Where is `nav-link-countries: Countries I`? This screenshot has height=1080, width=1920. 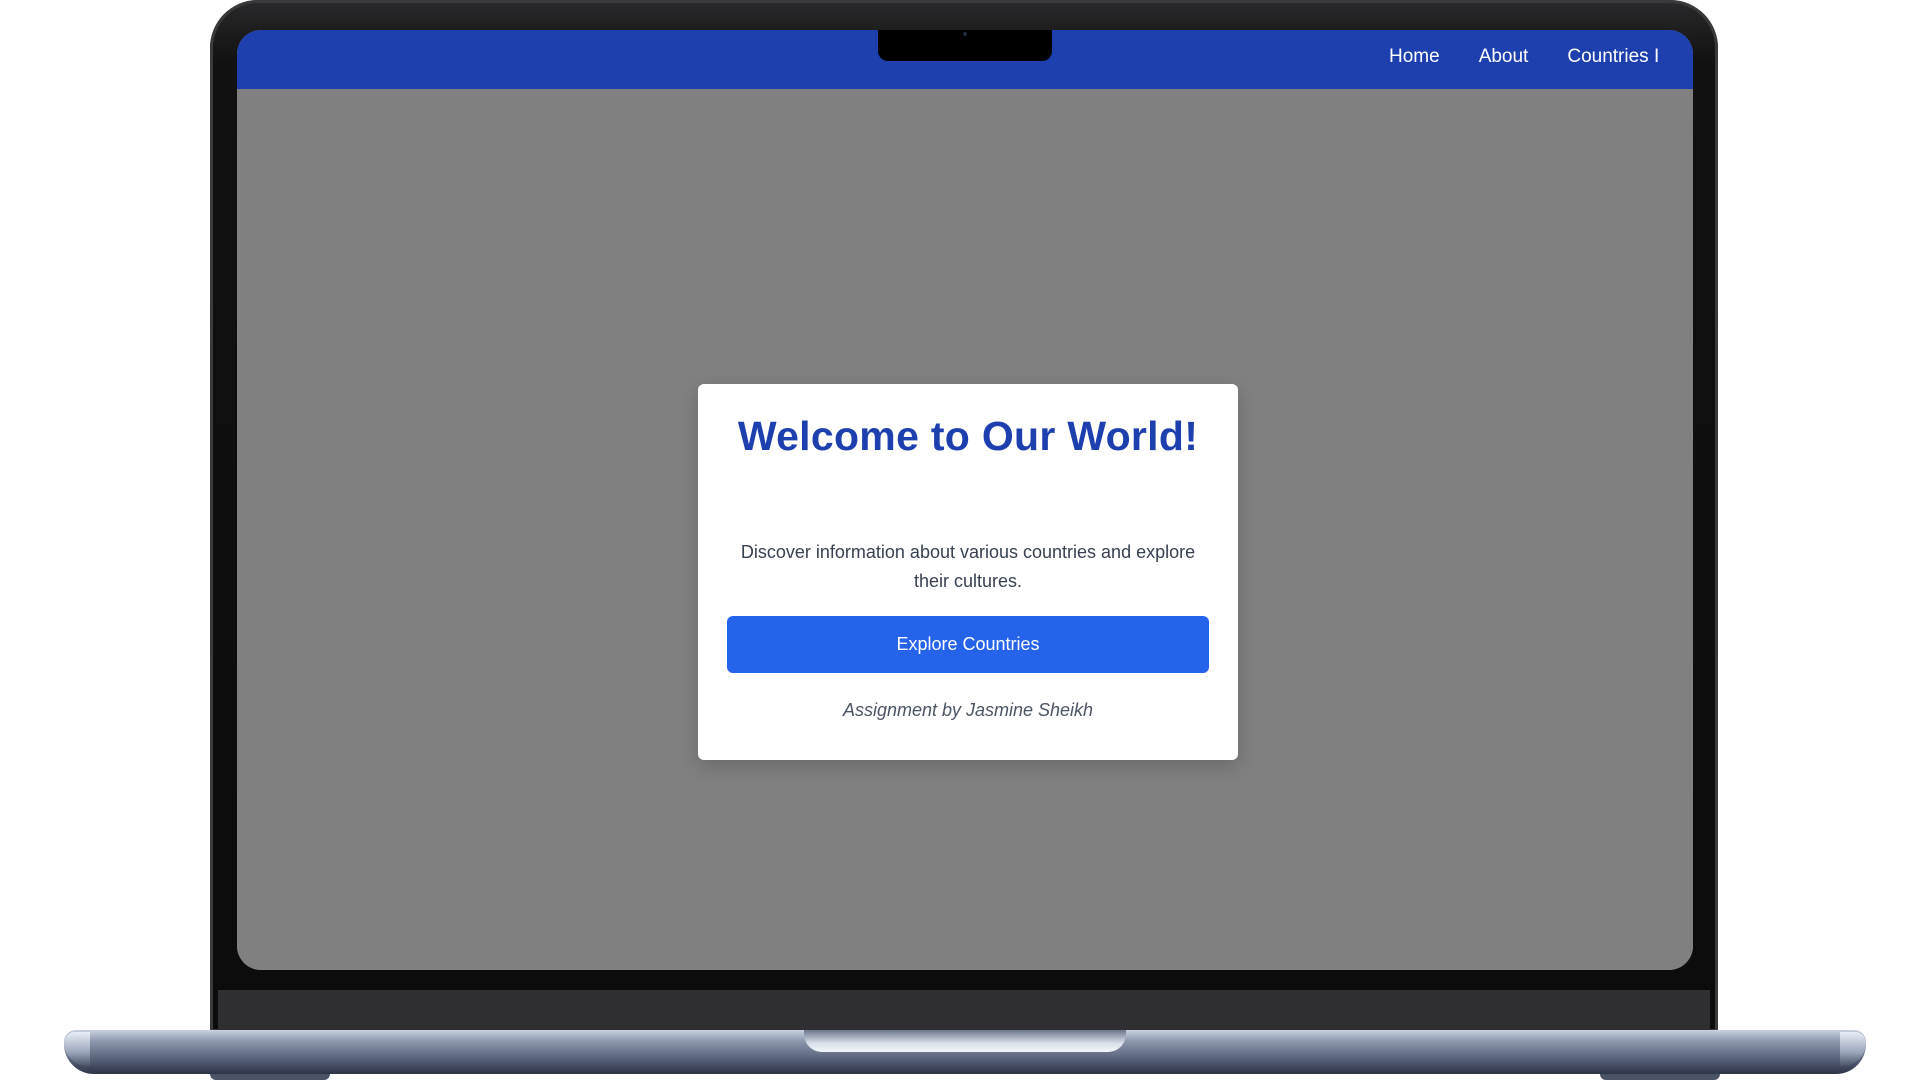 nav-link-countries: Countries I is located at coordinates (1613, 57).